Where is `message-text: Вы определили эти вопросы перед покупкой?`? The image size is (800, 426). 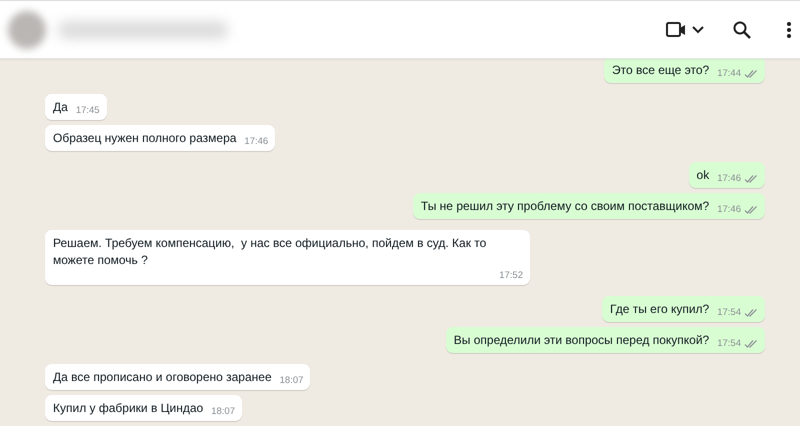
message-text: Вы определили эти вопросы перед покупкой? is located at coordinates (582, 340).